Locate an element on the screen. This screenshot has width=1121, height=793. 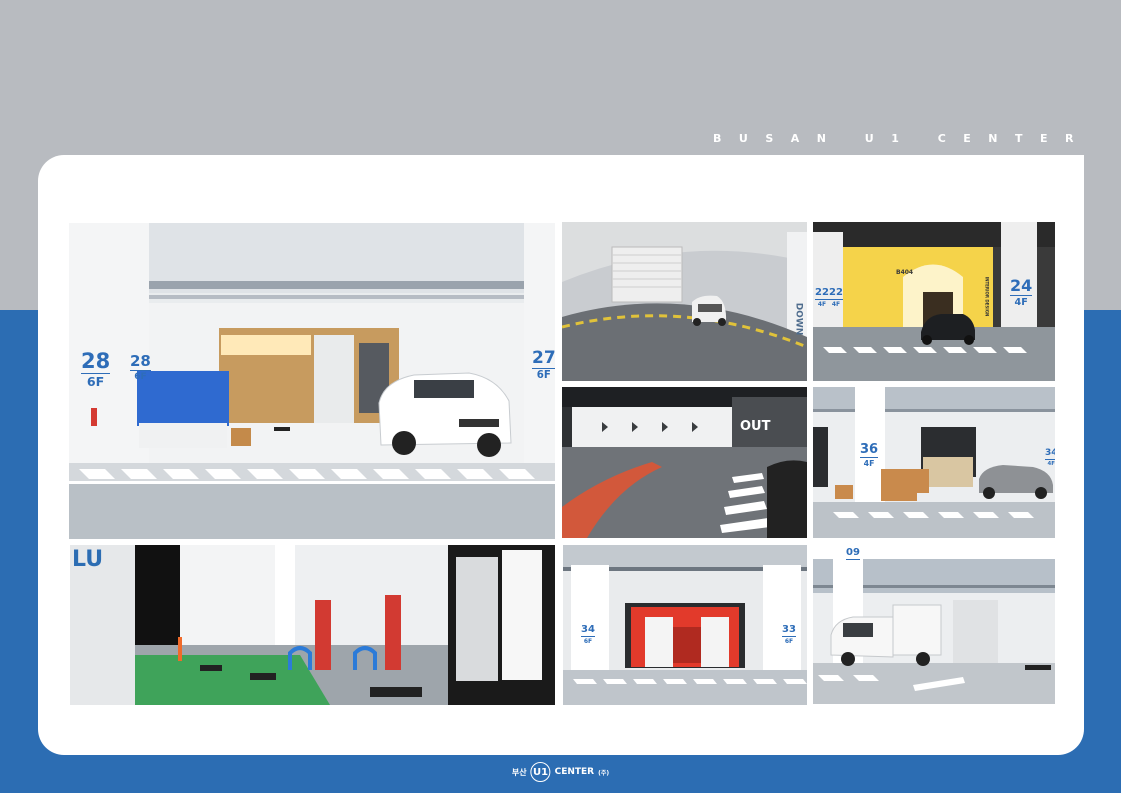
circular-ramp-scene is located at coordinates (684, 301).